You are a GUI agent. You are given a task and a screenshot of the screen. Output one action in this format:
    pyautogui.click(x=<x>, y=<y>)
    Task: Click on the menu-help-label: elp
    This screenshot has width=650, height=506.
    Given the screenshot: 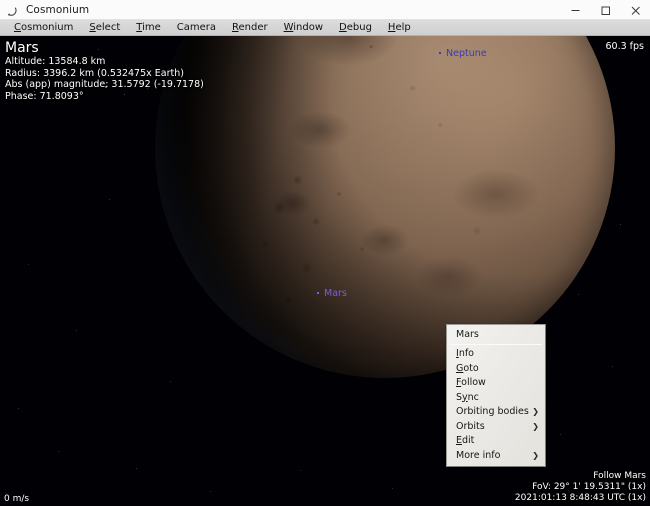 What is the action you would take?
    pyautogui.click(x=403, y=27)
    